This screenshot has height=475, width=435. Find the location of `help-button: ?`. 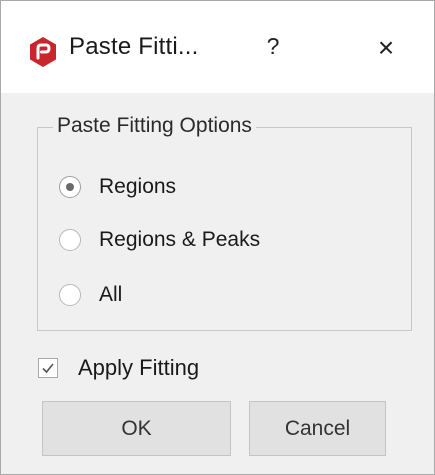

help-button: ? is located at coordinates (273, 48).